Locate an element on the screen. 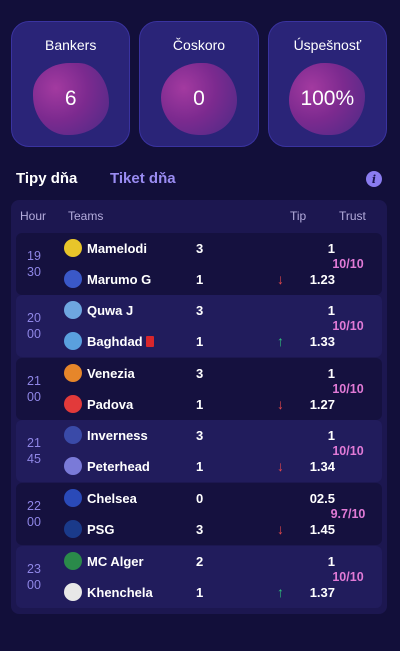 This screenshot has height=651, width=400. stat-card-coming-soon: Čoskoro 0 is located at coordinates (199, 84).